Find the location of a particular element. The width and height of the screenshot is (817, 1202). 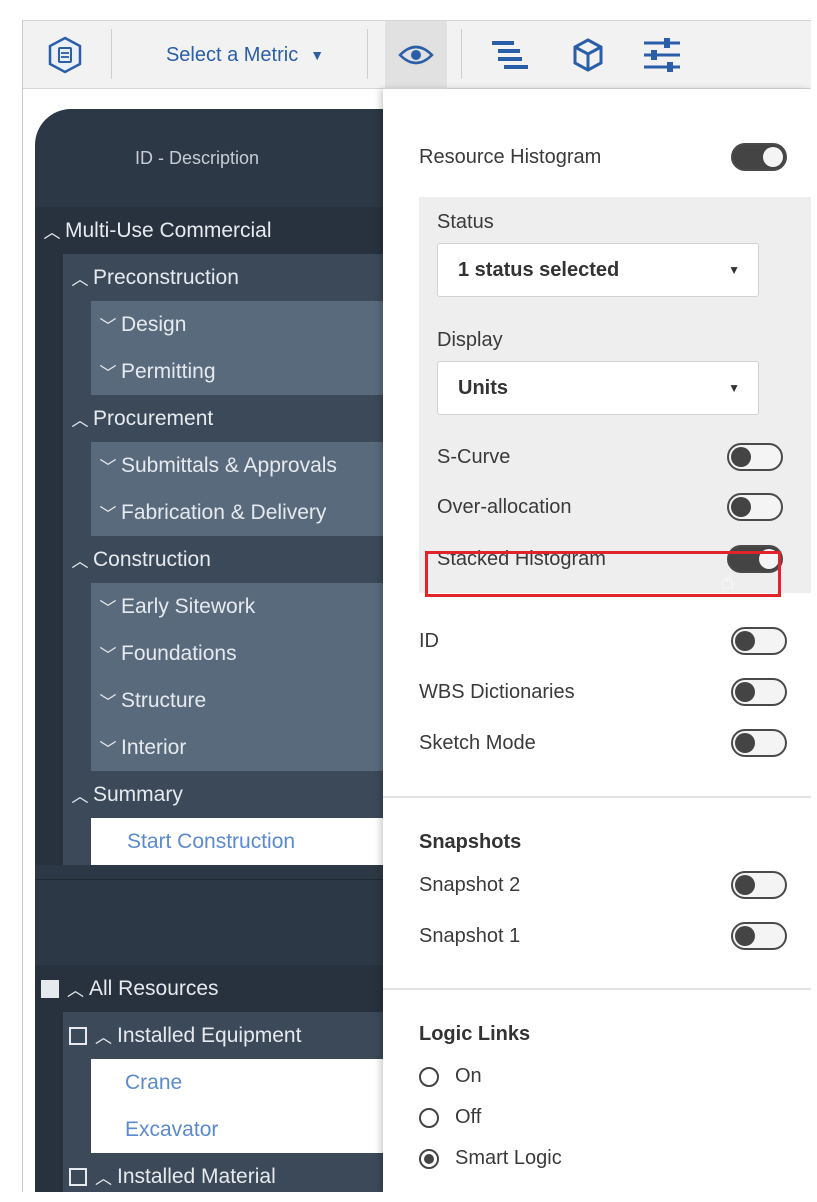

resource-leaf: Excavator is located at coordinates (237, 1129).